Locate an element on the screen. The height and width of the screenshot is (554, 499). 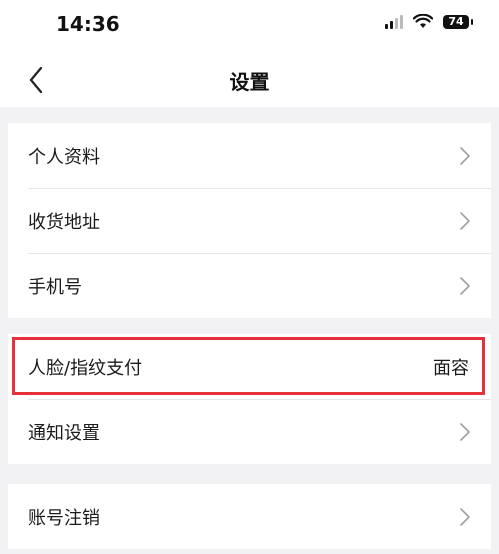
wifi-icon is located at coordinates (423, 21).